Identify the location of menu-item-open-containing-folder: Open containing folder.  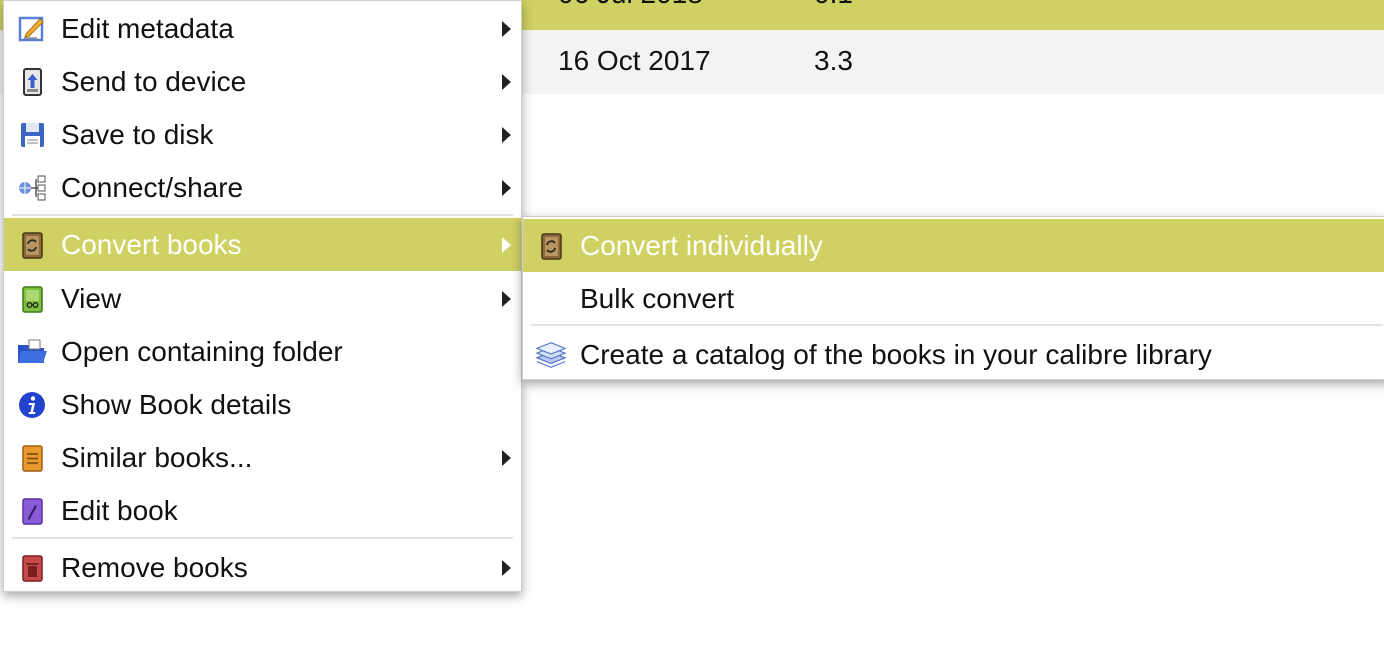
(262, 351).